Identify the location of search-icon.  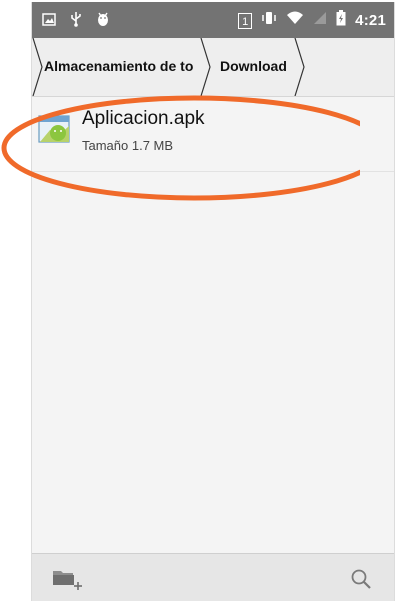
(361, 581).